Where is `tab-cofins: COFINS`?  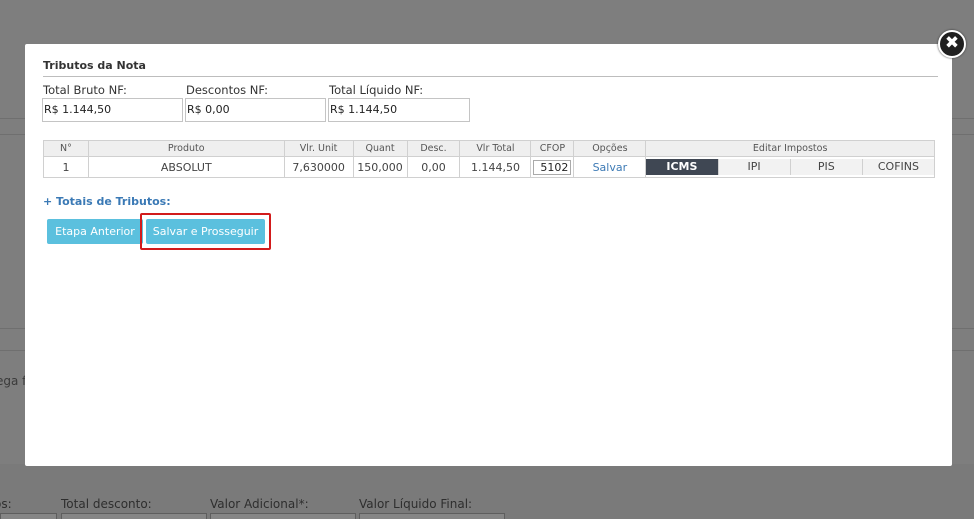
tab-cofins: COFINS is located at coordinates (898, 167).